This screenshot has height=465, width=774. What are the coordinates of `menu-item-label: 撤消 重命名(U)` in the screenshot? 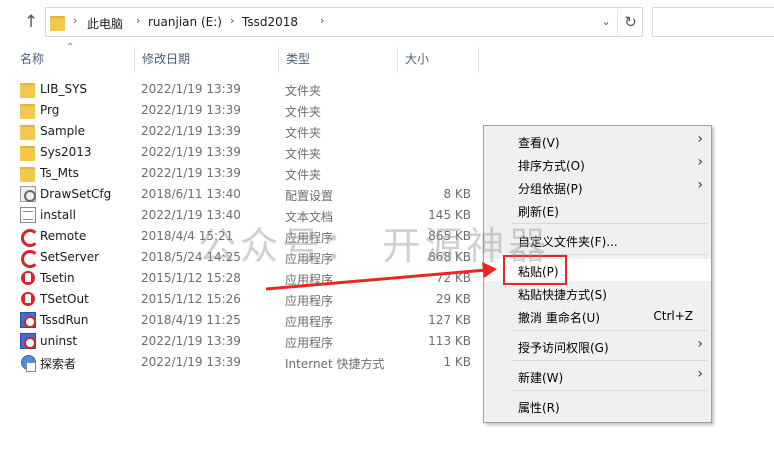 It's located at (559, 318).